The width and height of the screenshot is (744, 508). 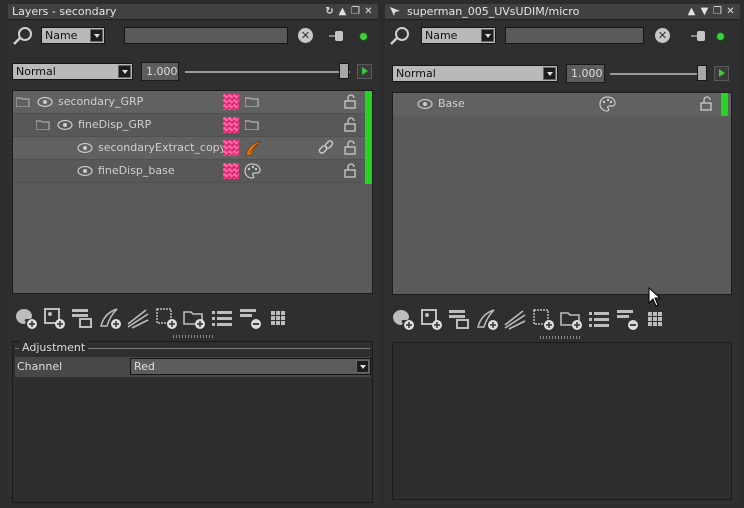 What do you see at coordinates (192, 125) in the screenshot?
I see `layer-row: fineDisp_GRP` at bounding box center [192, 125].